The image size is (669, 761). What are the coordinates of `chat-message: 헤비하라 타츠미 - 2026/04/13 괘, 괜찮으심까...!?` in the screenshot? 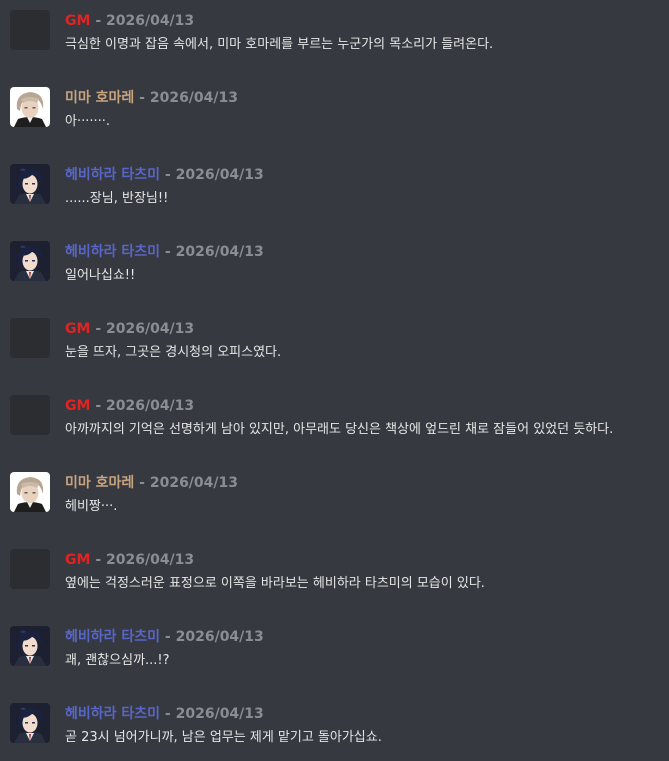 It's located at (334, 646).